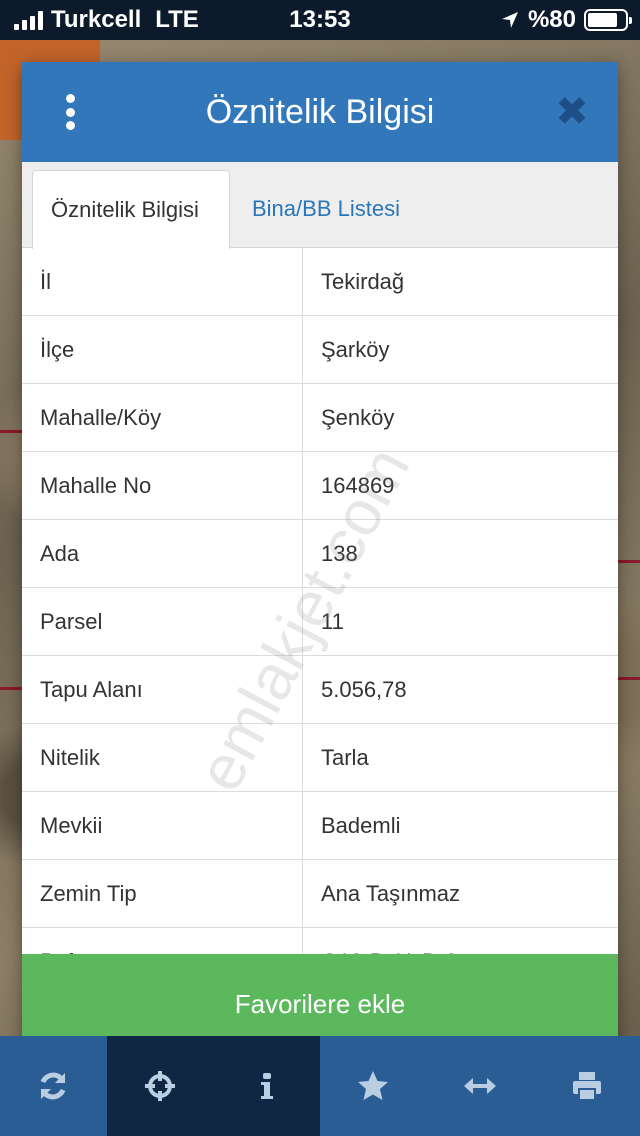 This screenshot has height=1136, width=640. I want to click on row-key: Zemin Tip, so click(162, 893).